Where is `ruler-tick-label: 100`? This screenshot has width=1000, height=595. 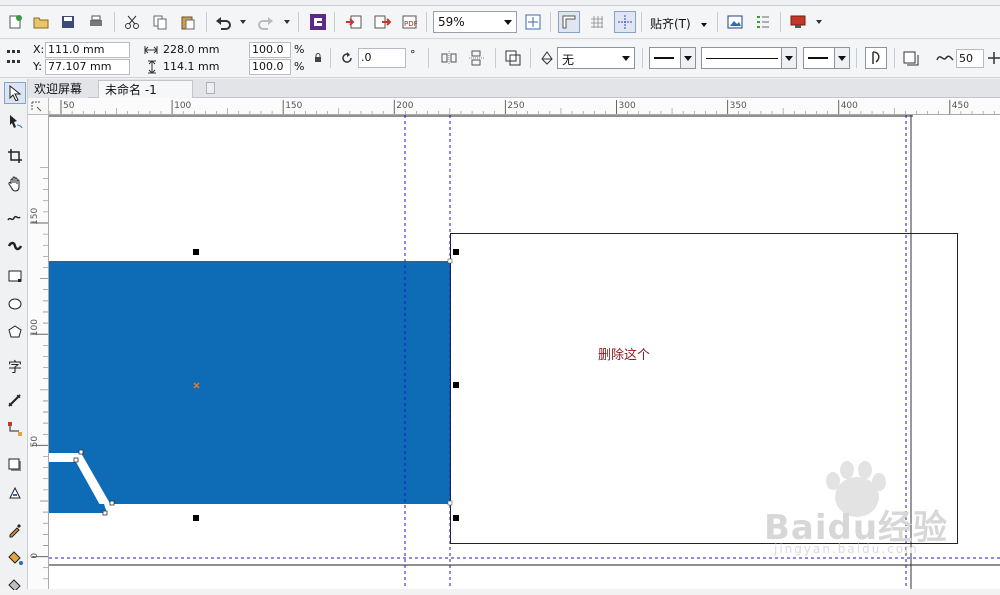 ruler-tick-label: 100 is located at coordinates (35, 327).